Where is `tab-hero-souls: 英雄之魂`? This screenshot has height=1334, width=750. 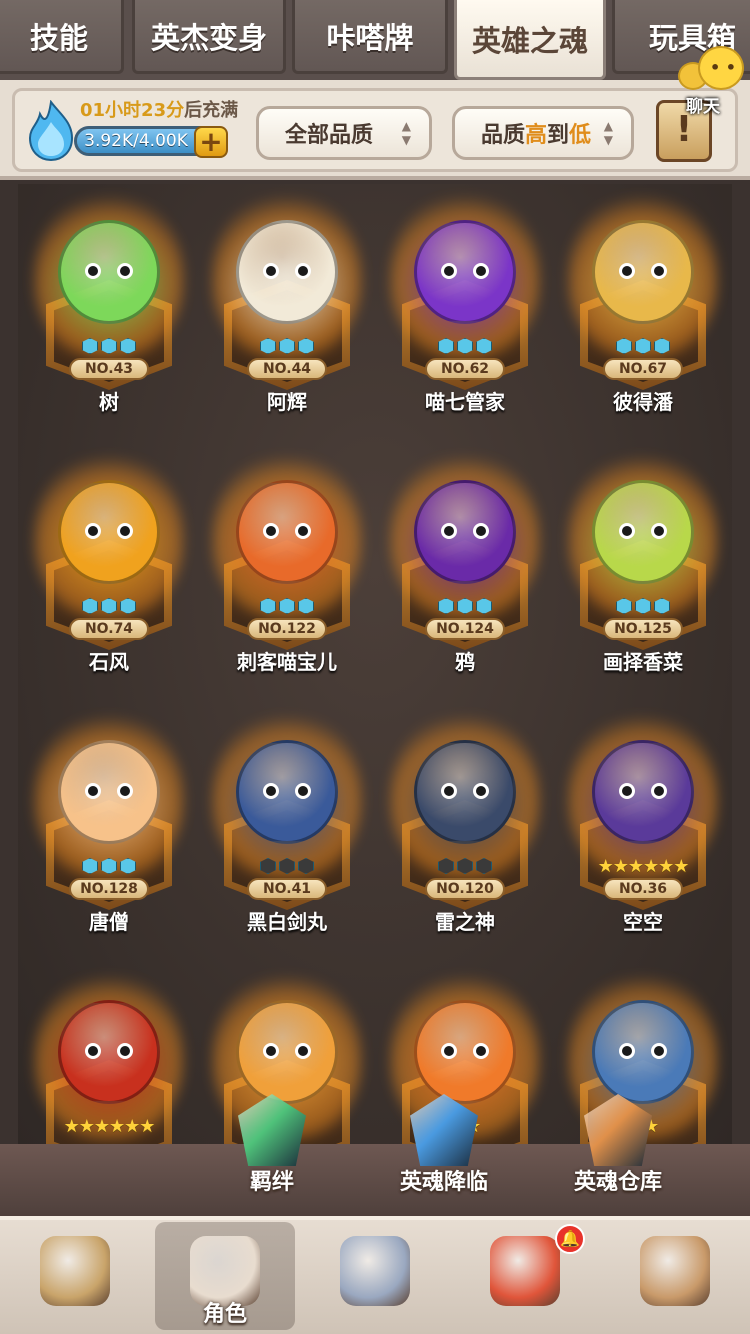 tab-hero-souls: 英雄之魂 is located at coordinates (530, 40).